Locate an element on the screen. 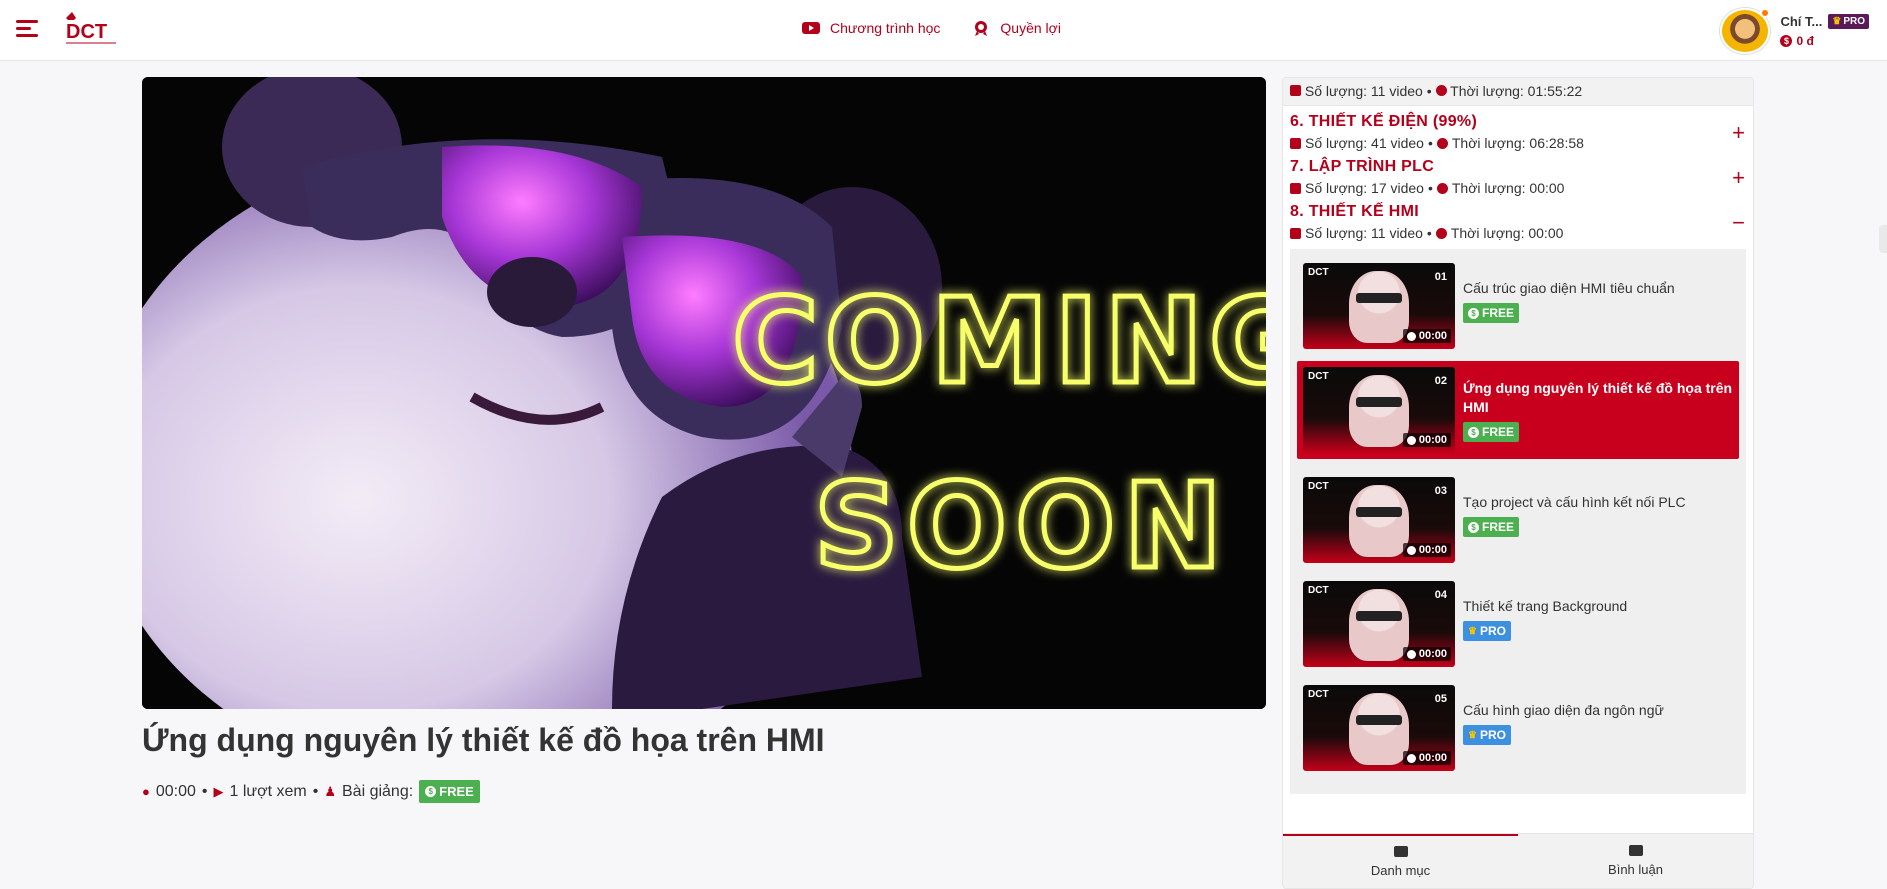 The image size is (1887, 889). lesson-number: 04 is located at coordinates (1440, 595).